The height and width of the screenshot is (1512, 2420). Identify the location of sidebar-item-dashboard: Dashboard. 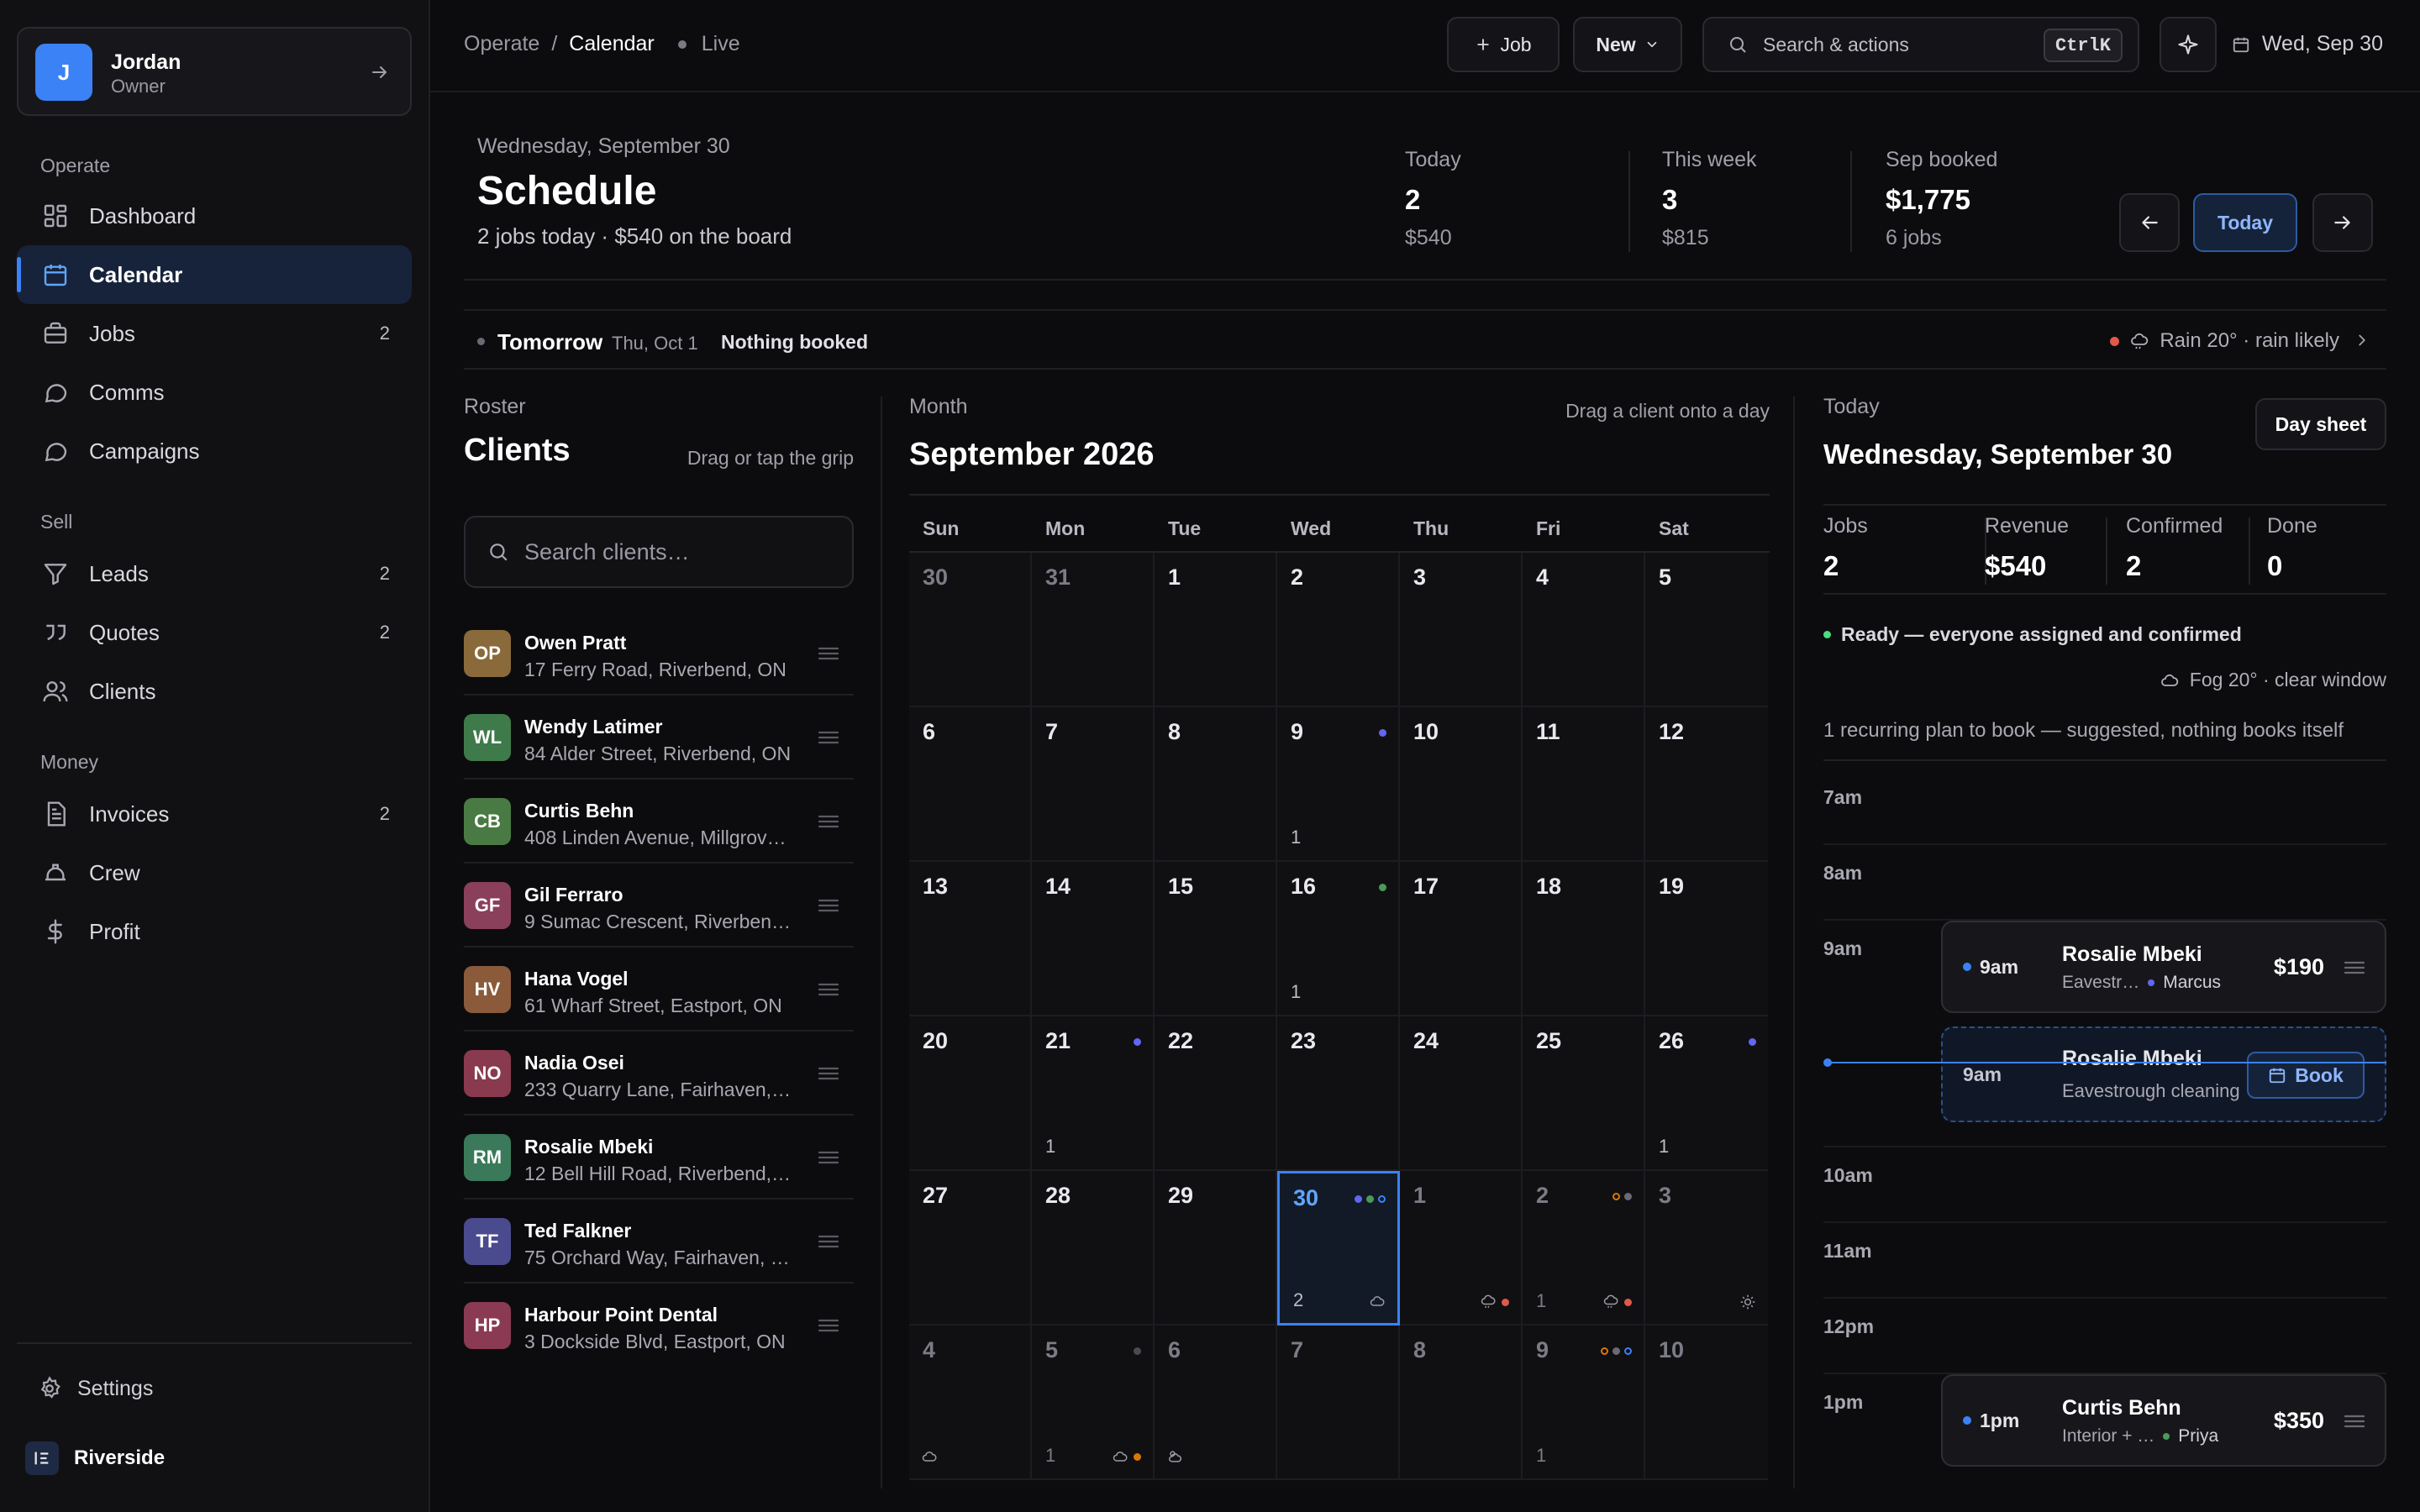
(214, 215).